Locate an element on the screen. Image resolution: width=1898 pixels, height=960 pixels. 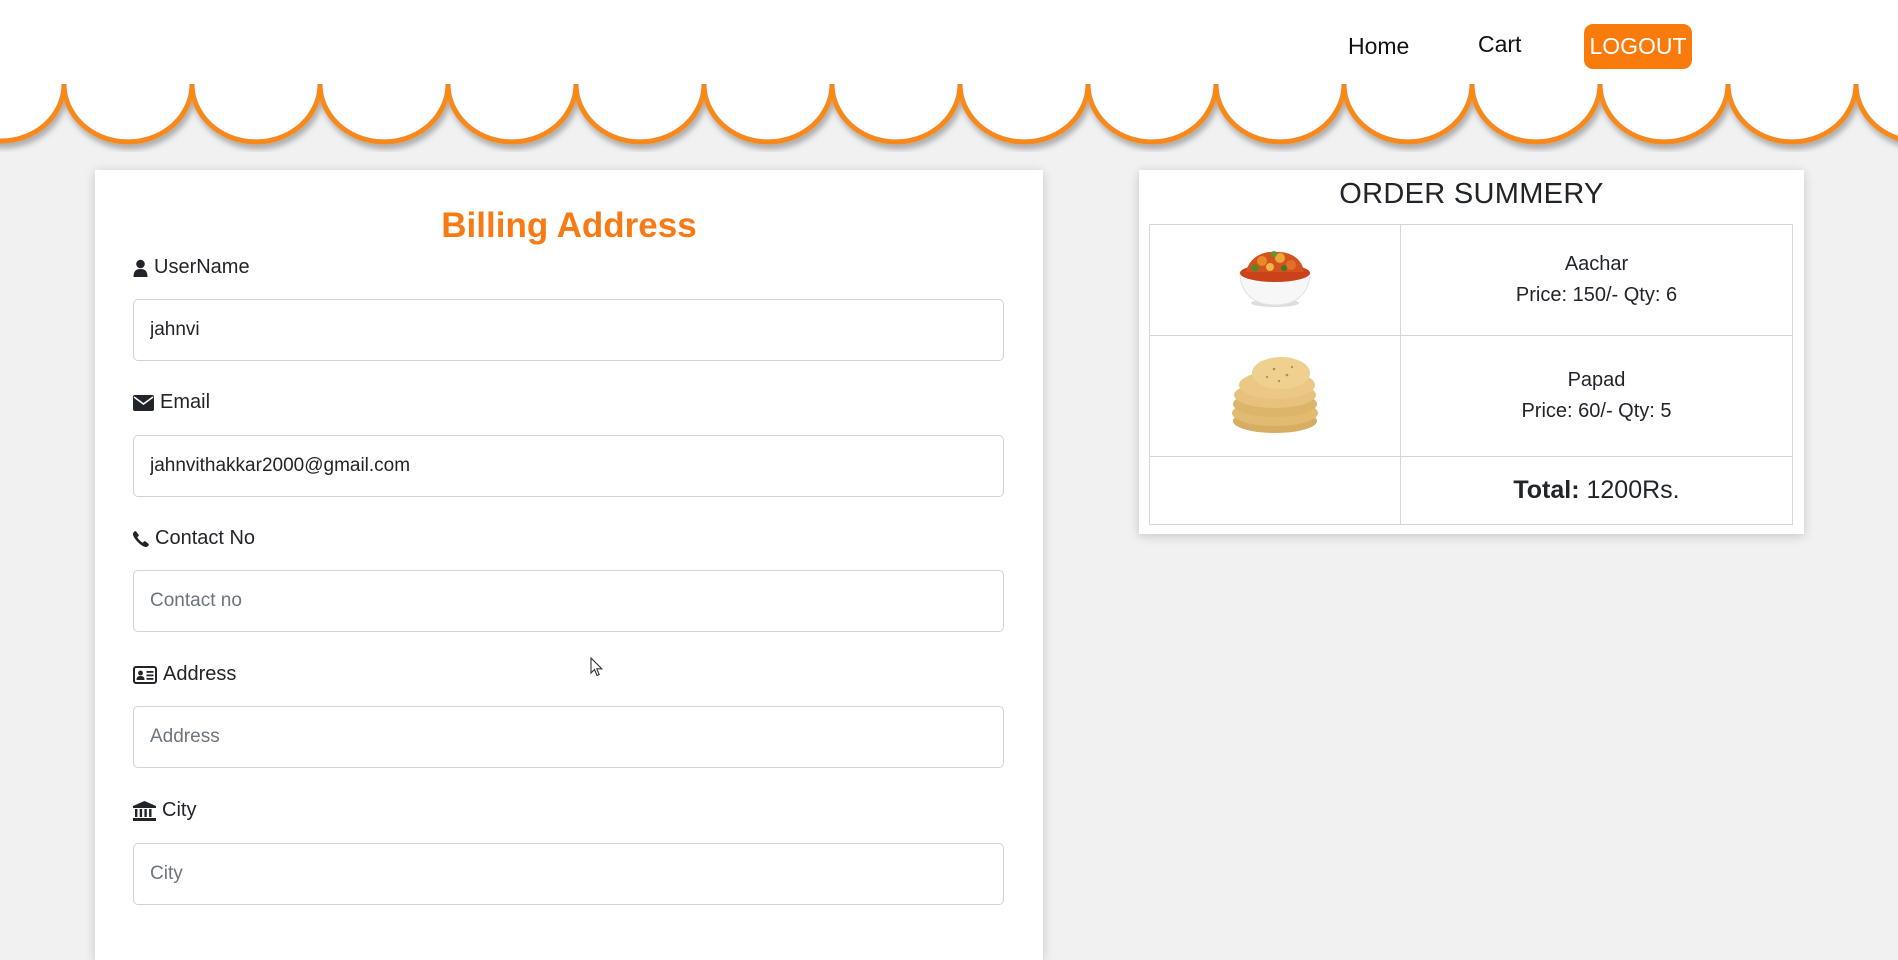
city-label: City is located at coordinates (164, 810).